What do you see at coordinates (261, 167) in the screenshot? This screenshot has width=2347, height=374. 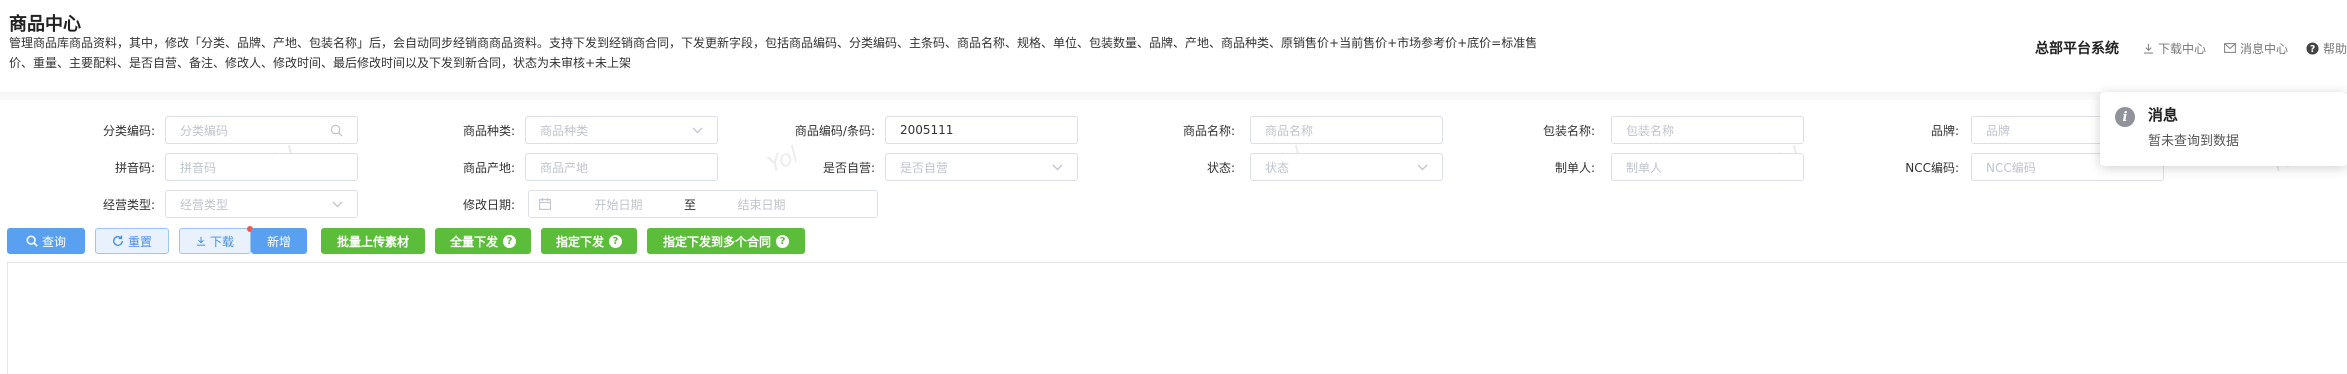 I see `pinyin-input: 拼音码` at bounding box center [261, 167].